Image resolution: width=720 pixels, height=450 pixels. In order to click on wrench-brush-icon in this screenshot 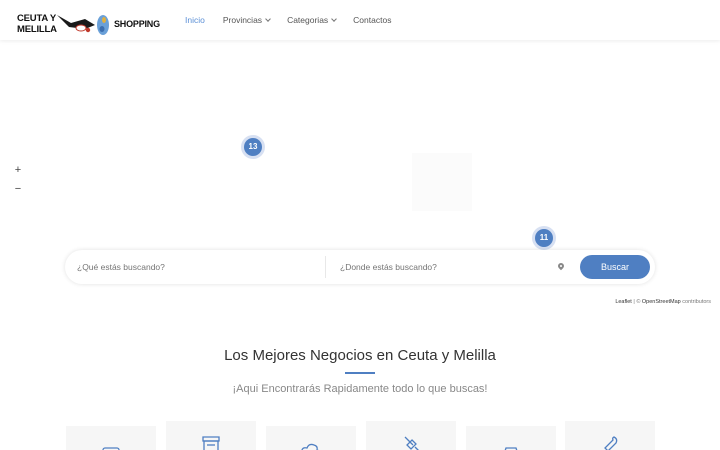, I will do `click(411, 443)`.